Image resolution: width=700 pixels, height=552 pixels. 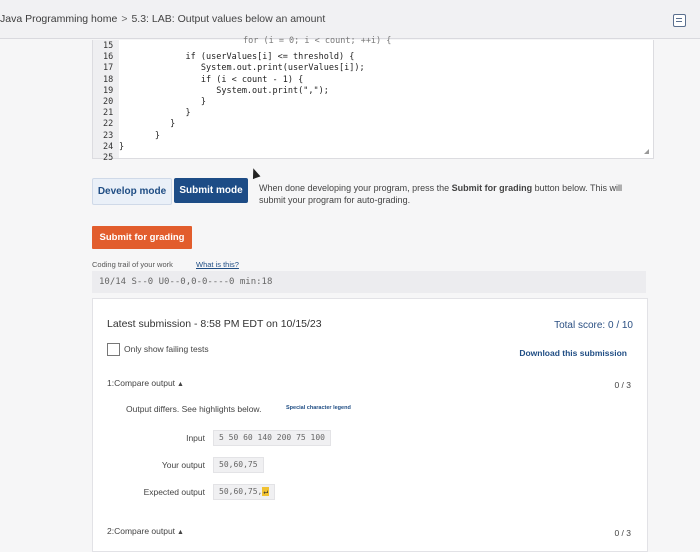 I want to click on coding-trail-label: Coding trail of your work, so click(x=132, y=264).